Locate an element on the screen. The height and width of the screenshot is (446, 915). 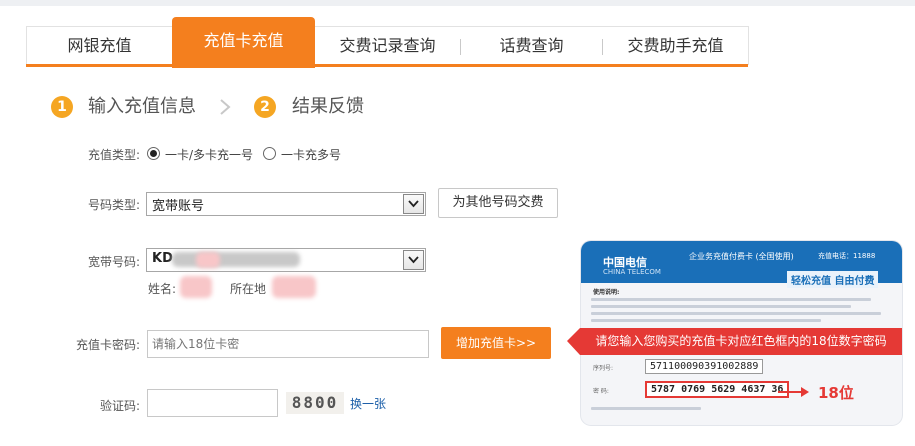
captcha-refresh-link: 换一张 is located at coordinates (368, 403).